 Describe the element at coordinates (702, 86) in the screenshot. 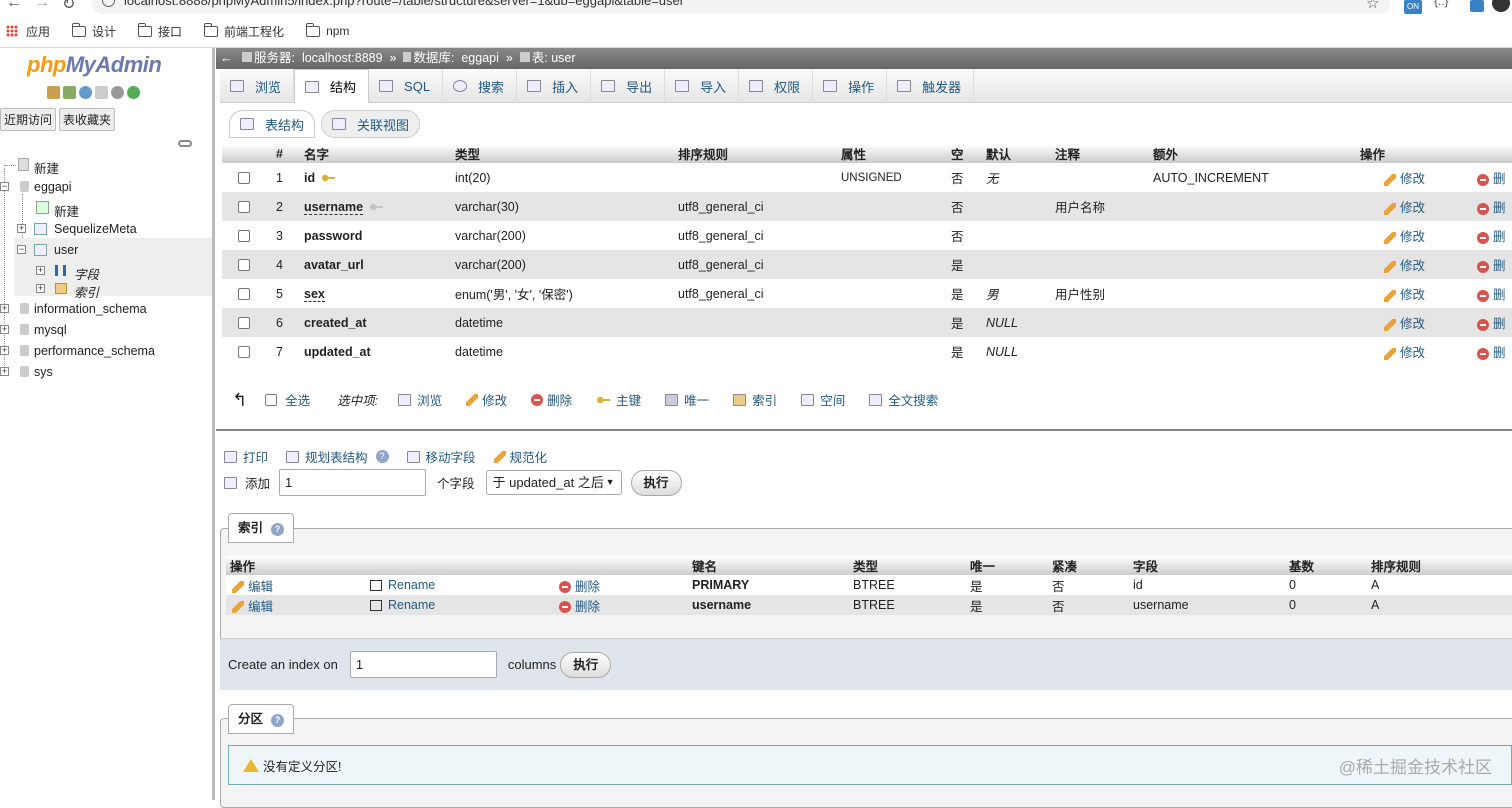

I see `tab-import: 导入` at that location.